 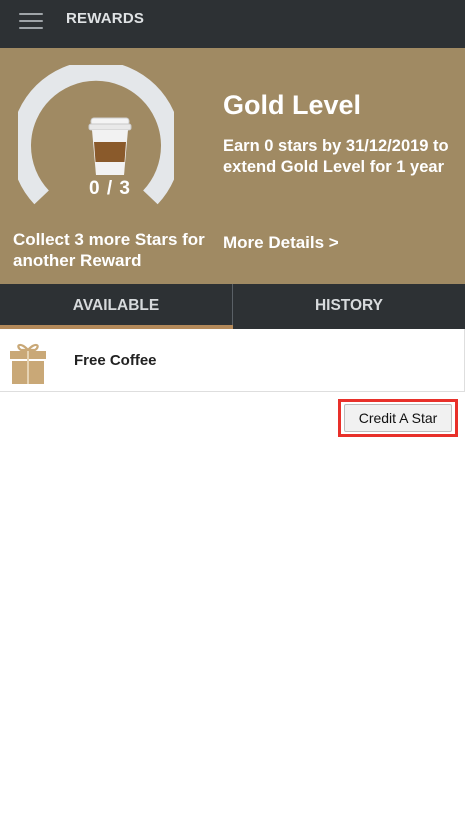 I want to click on level-title: Gold Level, so click(x=292, y=105).